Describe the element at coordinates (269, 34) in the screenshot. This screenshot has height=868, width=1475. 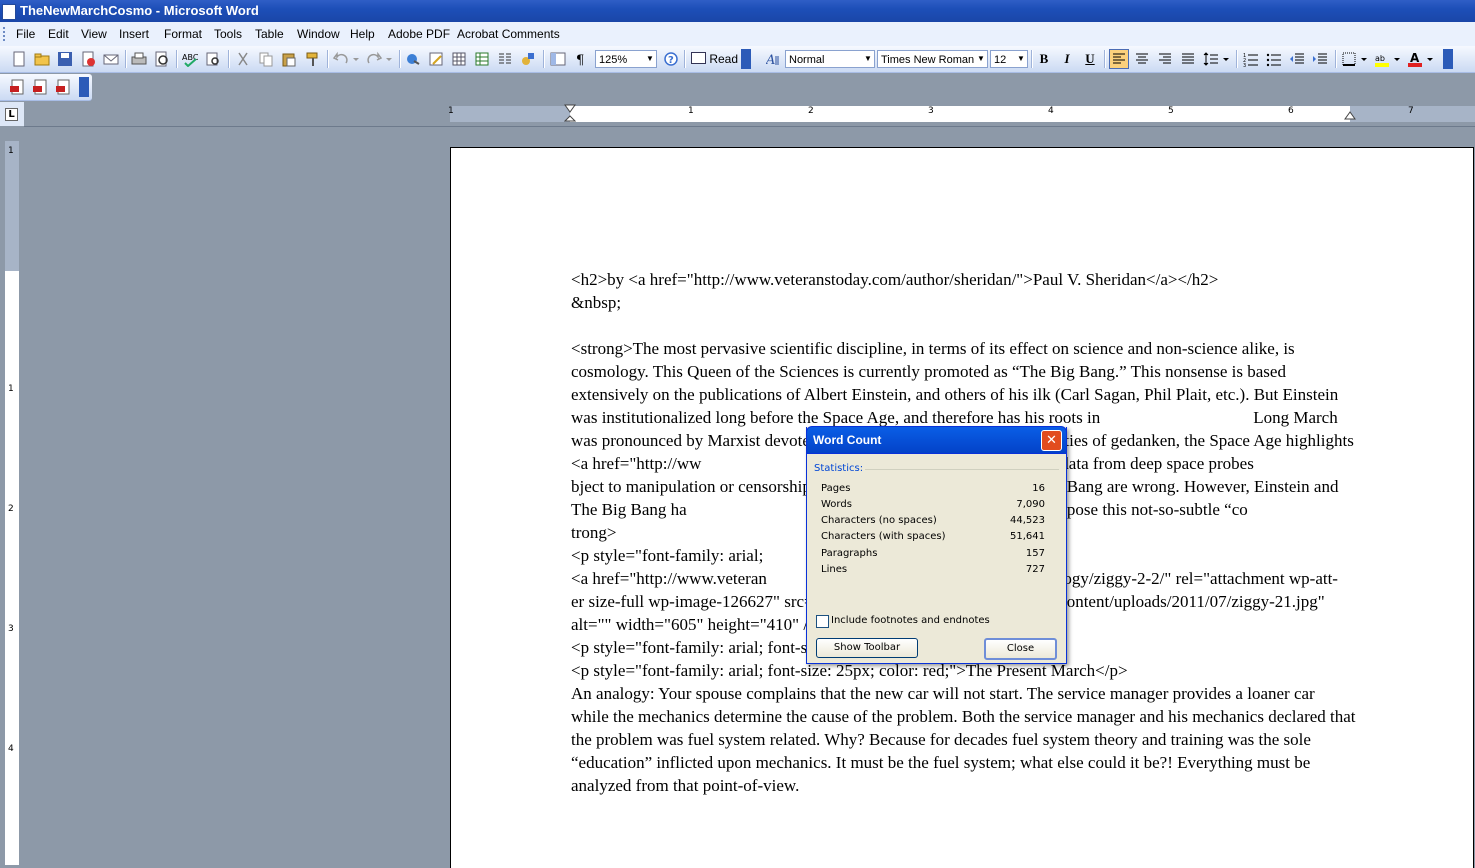
I see `menu-table: Table` at that location.